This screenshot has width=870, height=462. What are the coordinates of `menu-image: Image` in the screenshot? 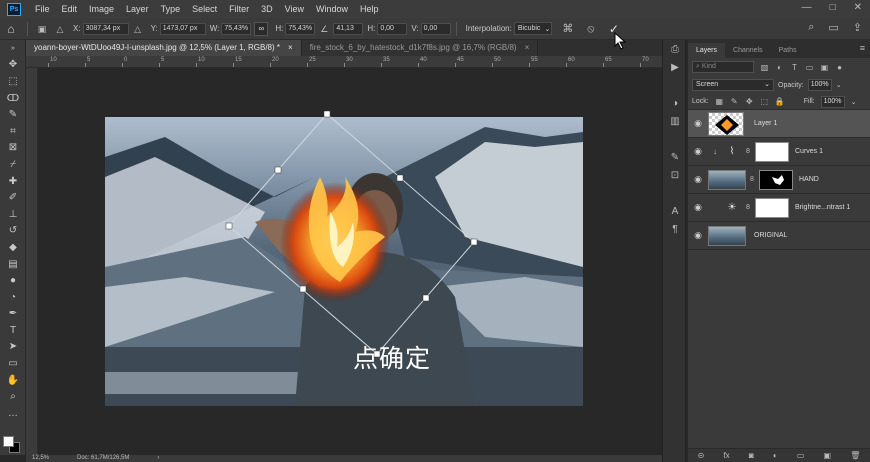 It's located at (101, 9).